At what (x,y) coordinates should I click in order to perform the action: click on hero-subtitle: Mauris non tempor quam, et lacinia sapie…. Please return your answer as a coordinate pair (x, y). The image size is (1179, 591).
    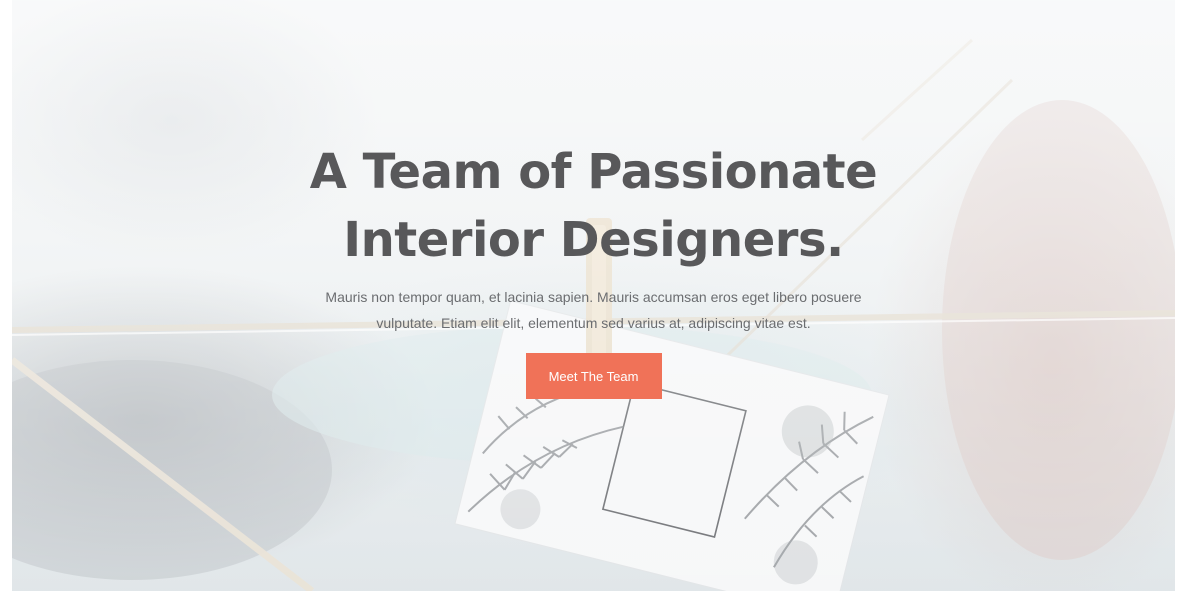
    Looking at the image, I should click on (593, 310).